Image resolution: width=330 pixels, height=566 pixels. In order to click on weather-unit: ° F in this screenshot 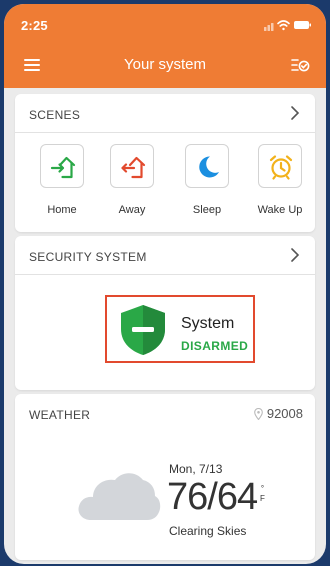, I will do `click(262, 494)`.